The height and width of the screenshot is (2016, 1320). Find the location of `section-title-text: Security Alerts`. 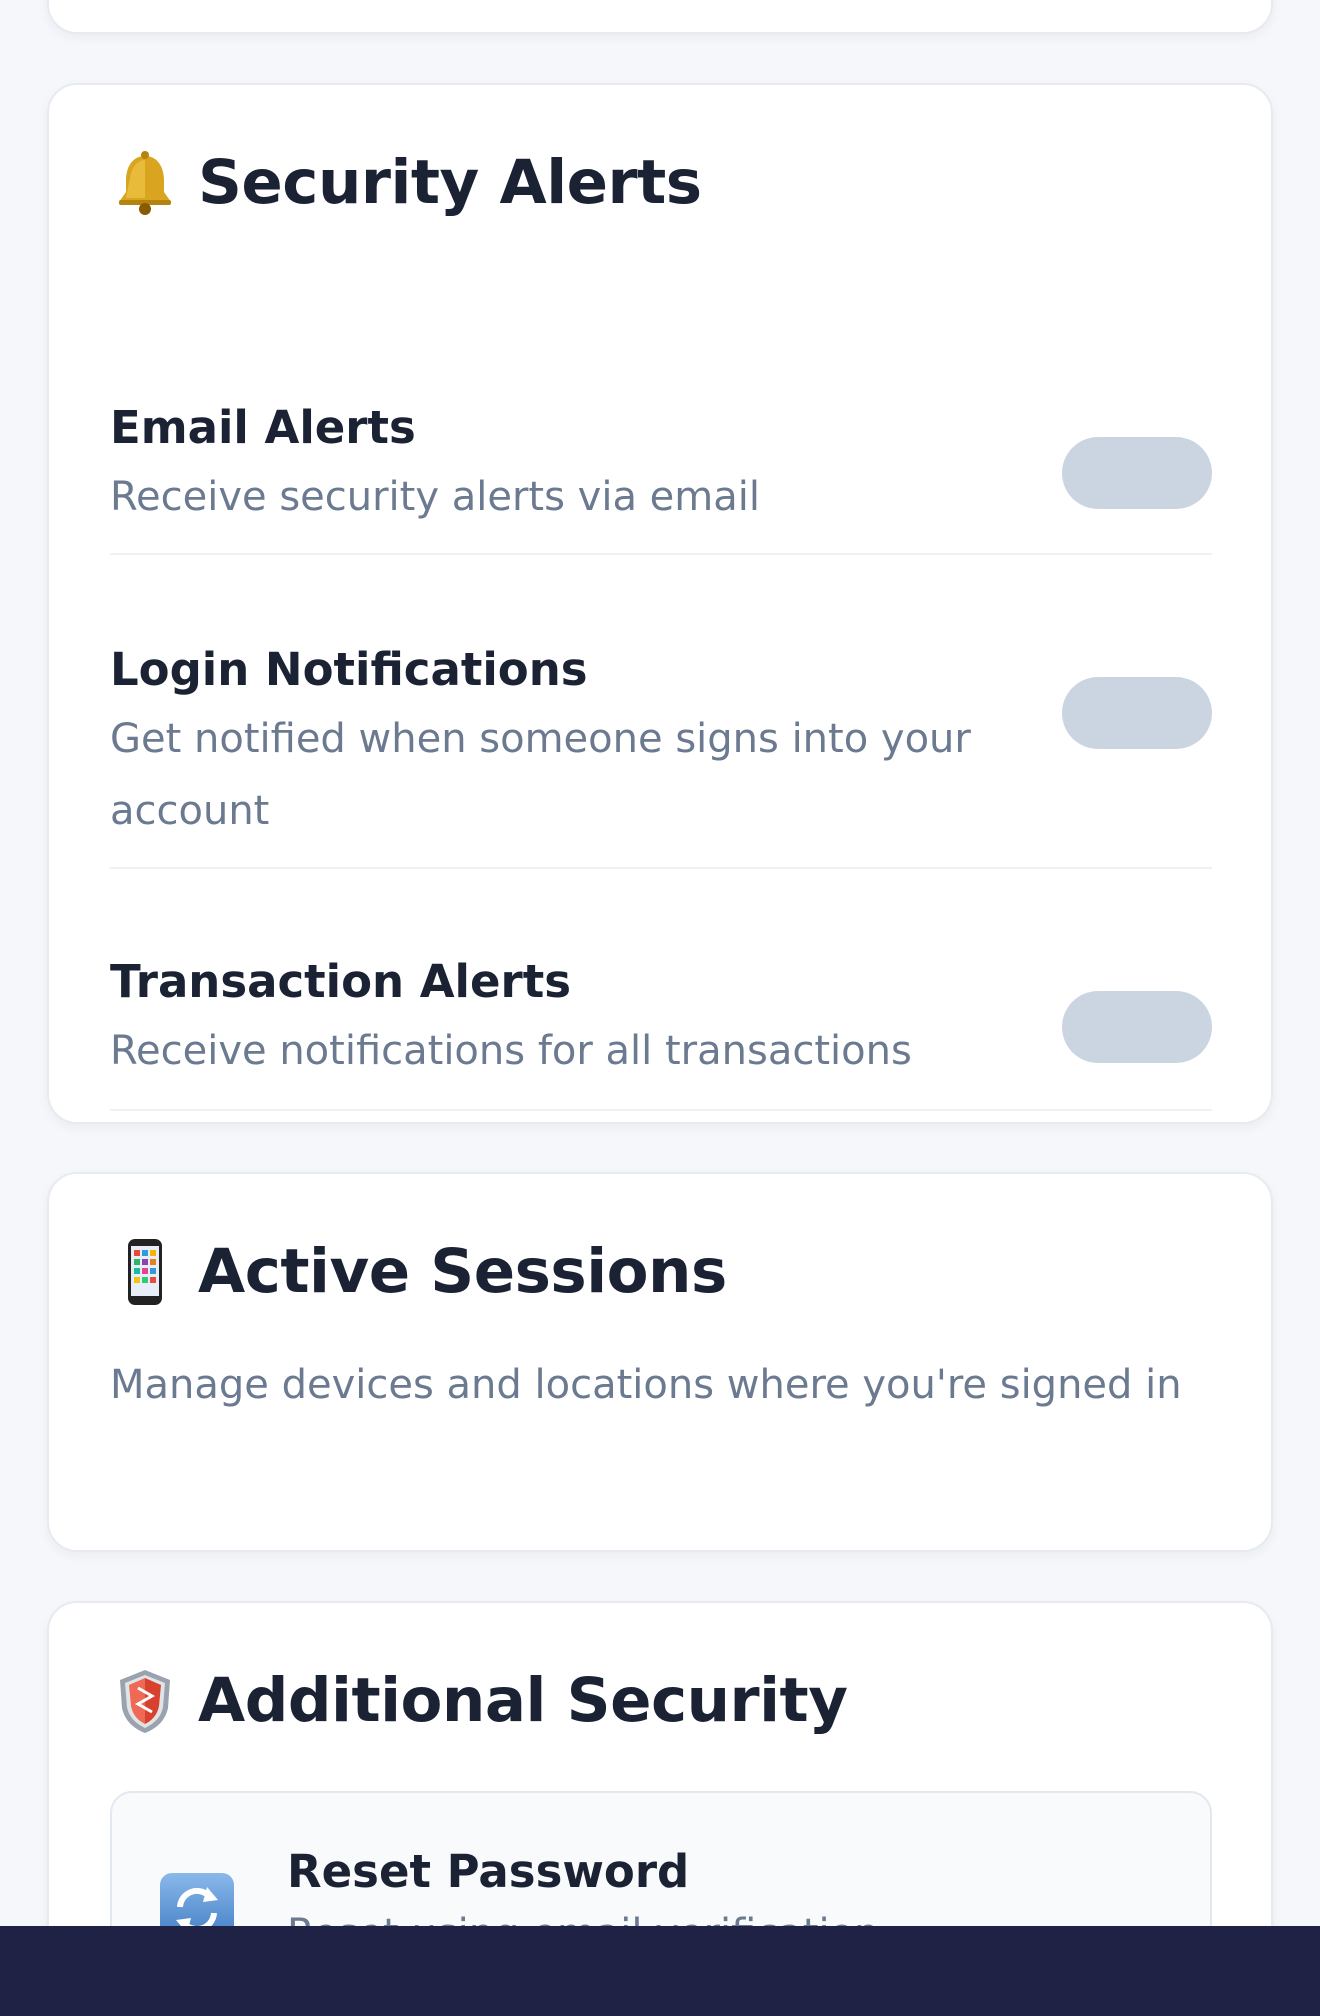

section-title-text: Security Alerts is located at coordinates (450, 182).